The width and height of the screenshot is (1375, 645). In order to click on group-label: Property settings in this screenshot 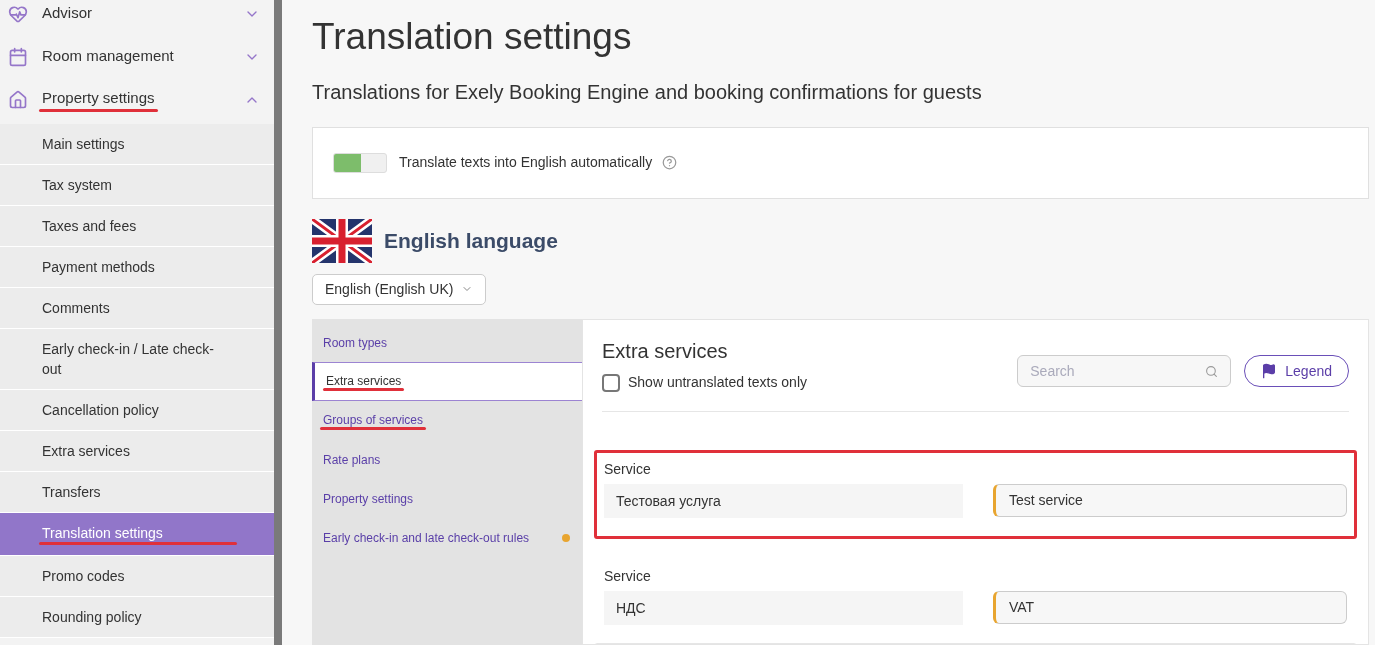, I will do `click(98, 98)`.